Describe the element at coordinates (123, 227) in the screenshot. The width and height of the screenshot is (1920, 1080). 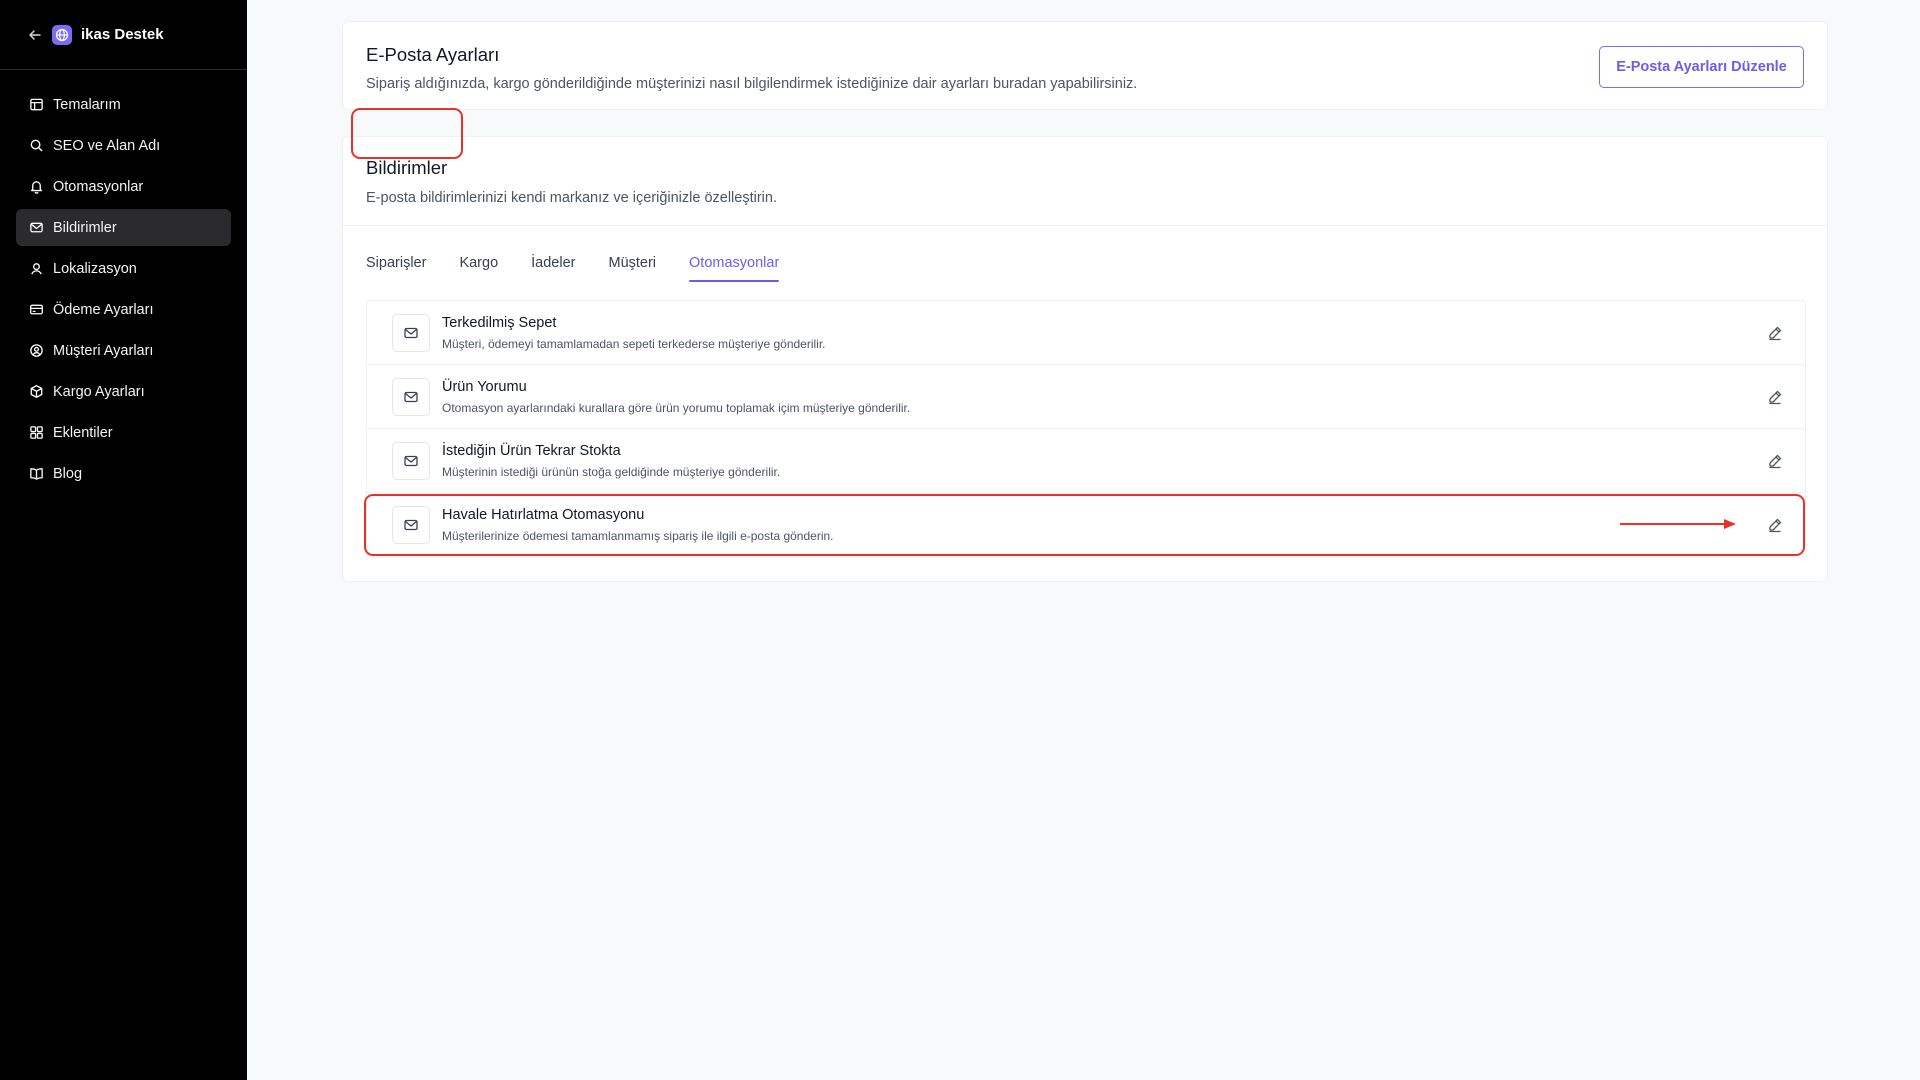
I see `sidebar-item-bildirimler: Bildirimler` at that location.